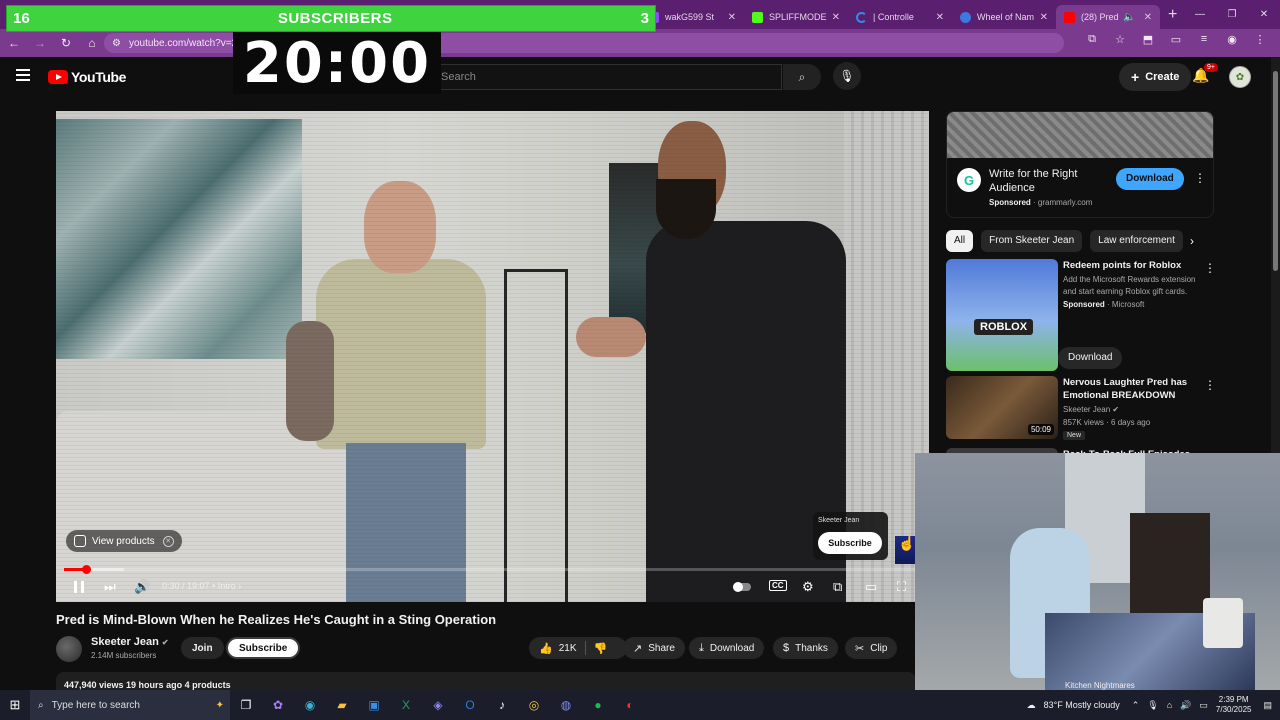 Image resolution: width=1280 pixels, height=720 pixels. I want to click on thanks-button: $ Thanks, so click(805, 648).